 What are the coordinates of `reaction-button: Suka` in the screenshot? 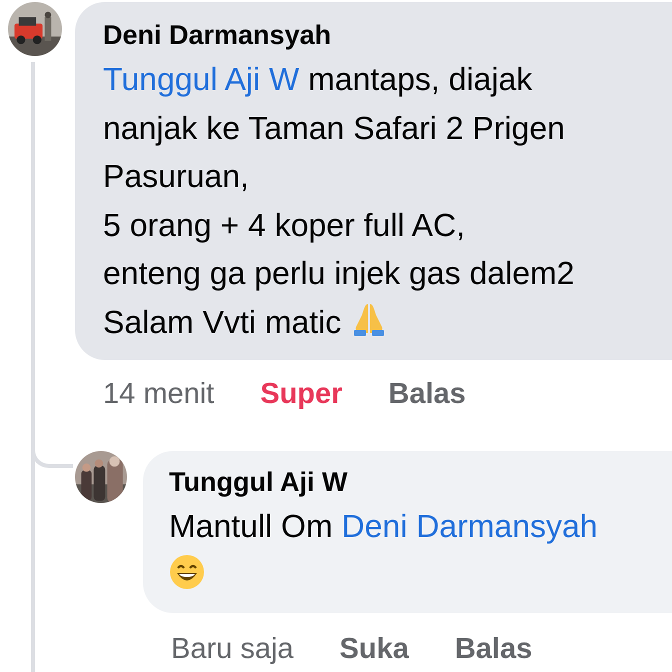 It's located at (374, 649).